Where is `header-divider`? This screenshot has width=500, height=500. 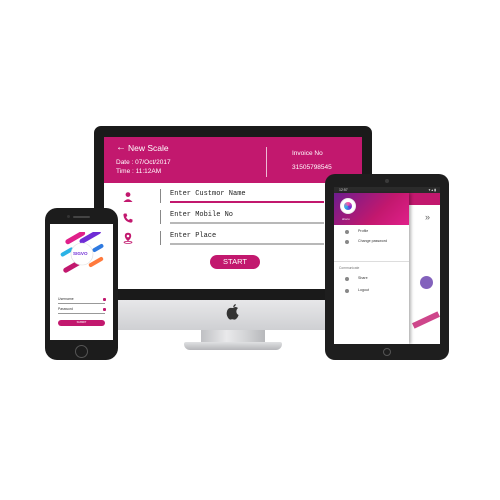
header-divider is located at coordinates (266, 162).